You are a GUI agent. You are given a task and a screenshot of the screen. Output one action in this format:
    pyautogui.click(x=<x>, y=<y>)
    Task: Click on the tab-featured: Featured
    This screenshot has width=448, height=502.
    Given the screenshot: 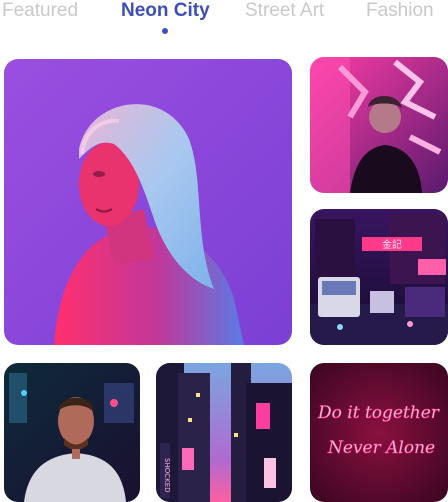 What is the action you would take?
    pyautogui.click(x=40, y=12)
    